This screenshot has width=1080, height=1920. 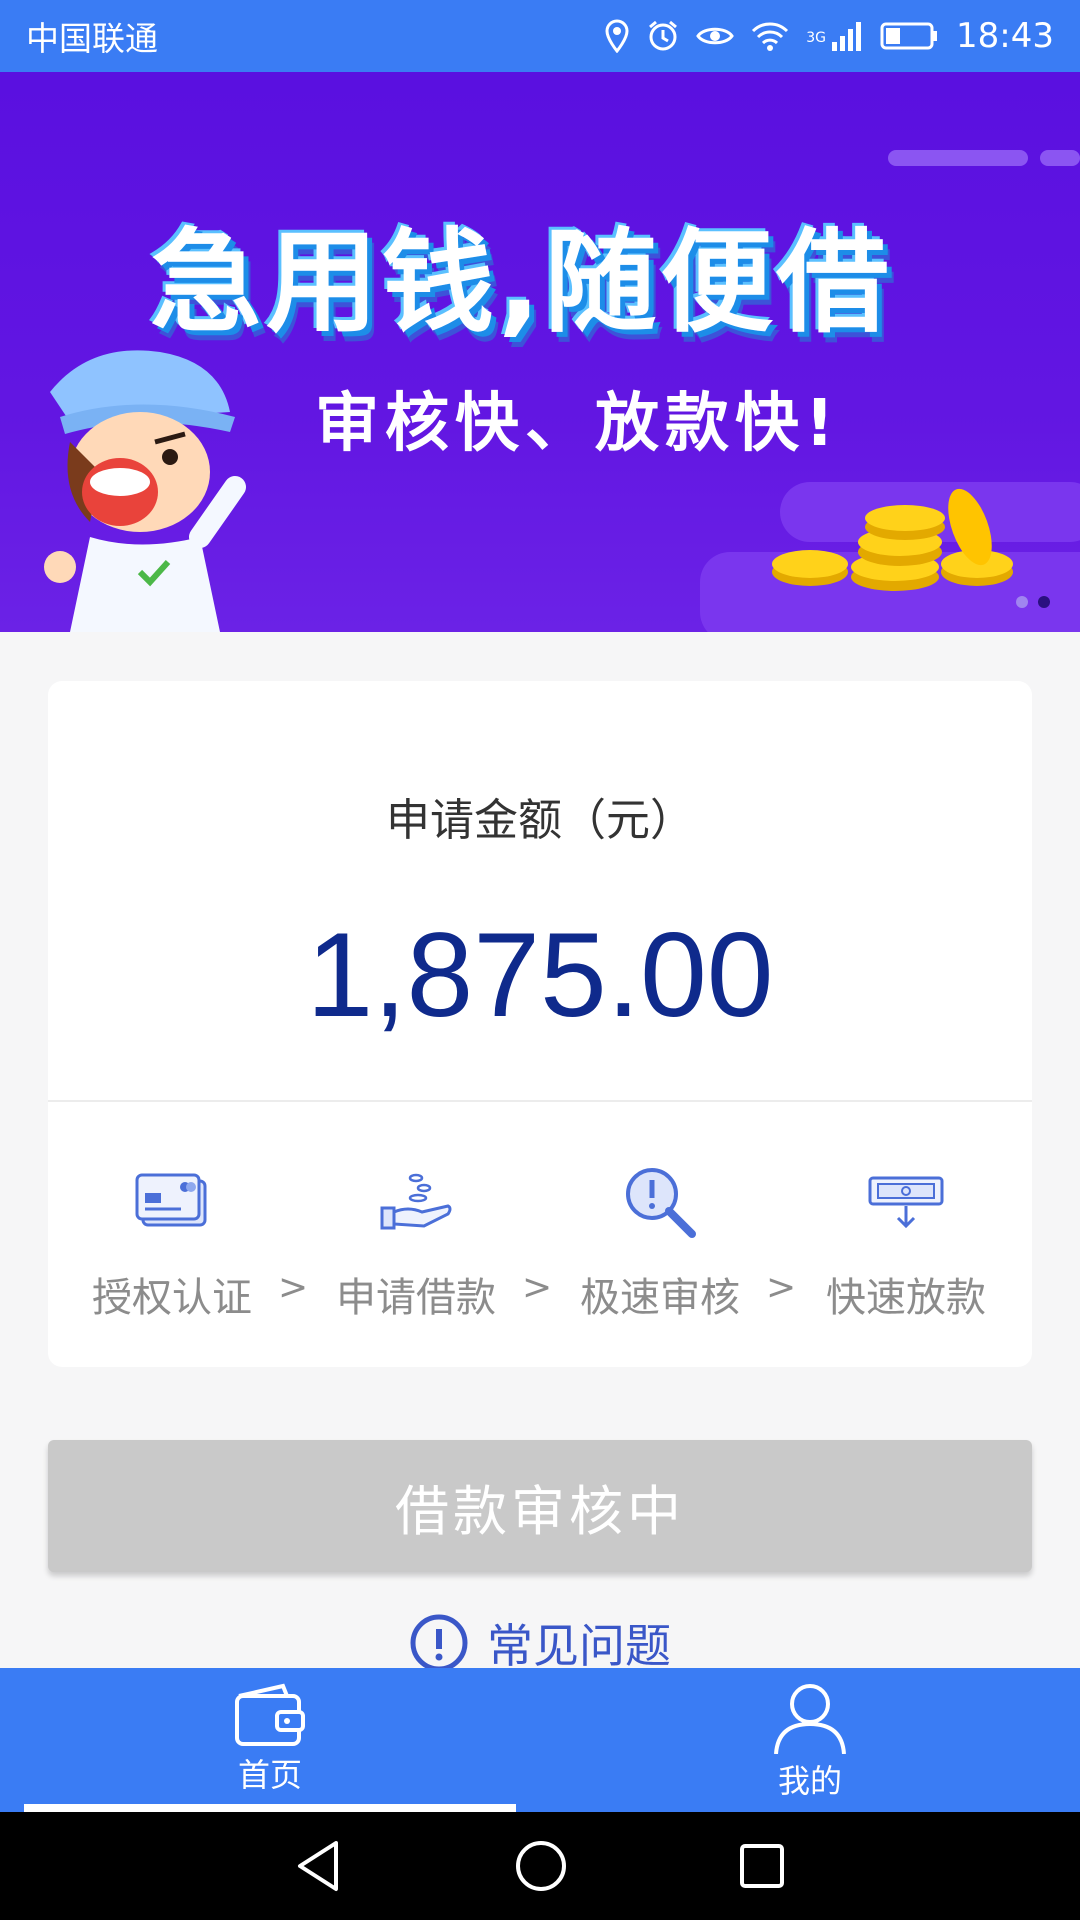 What do you see at coordinates (829, 36) in the screenshot?
I see `status-icons: 3G 18:43` at bounding box center [829, 36].